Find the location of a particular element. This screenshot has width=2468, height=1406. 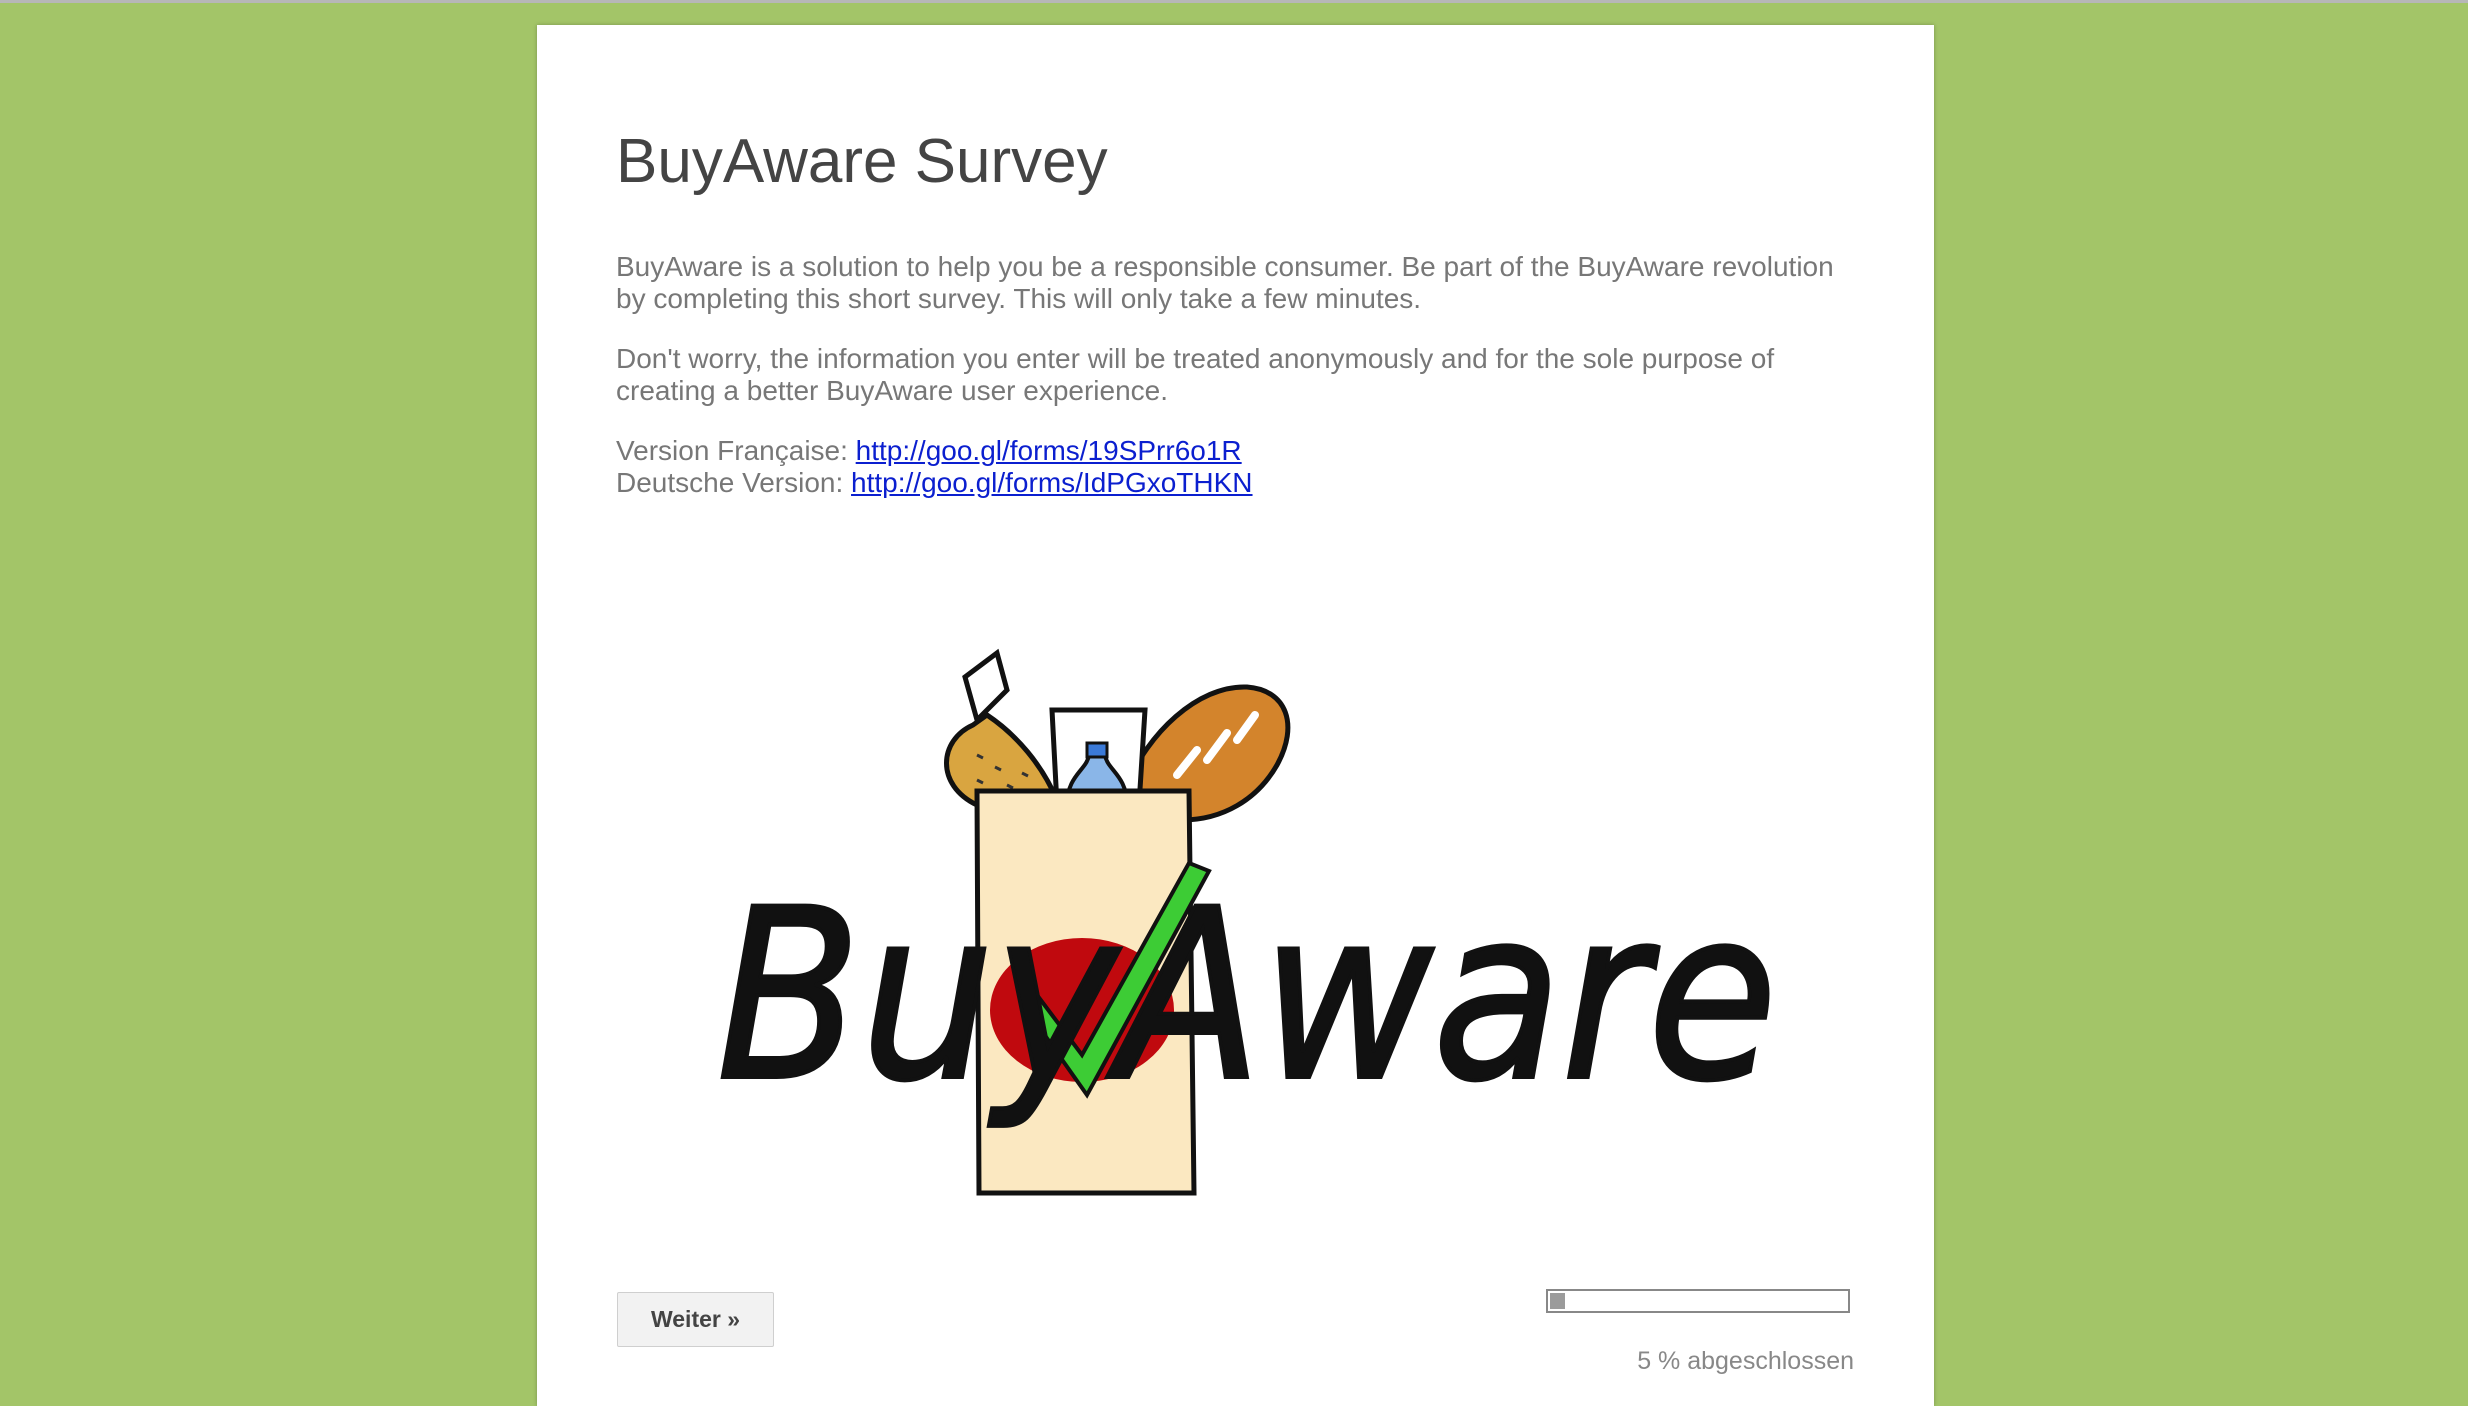

french-version-label: Version Française: is located at coordinates (736, 450).